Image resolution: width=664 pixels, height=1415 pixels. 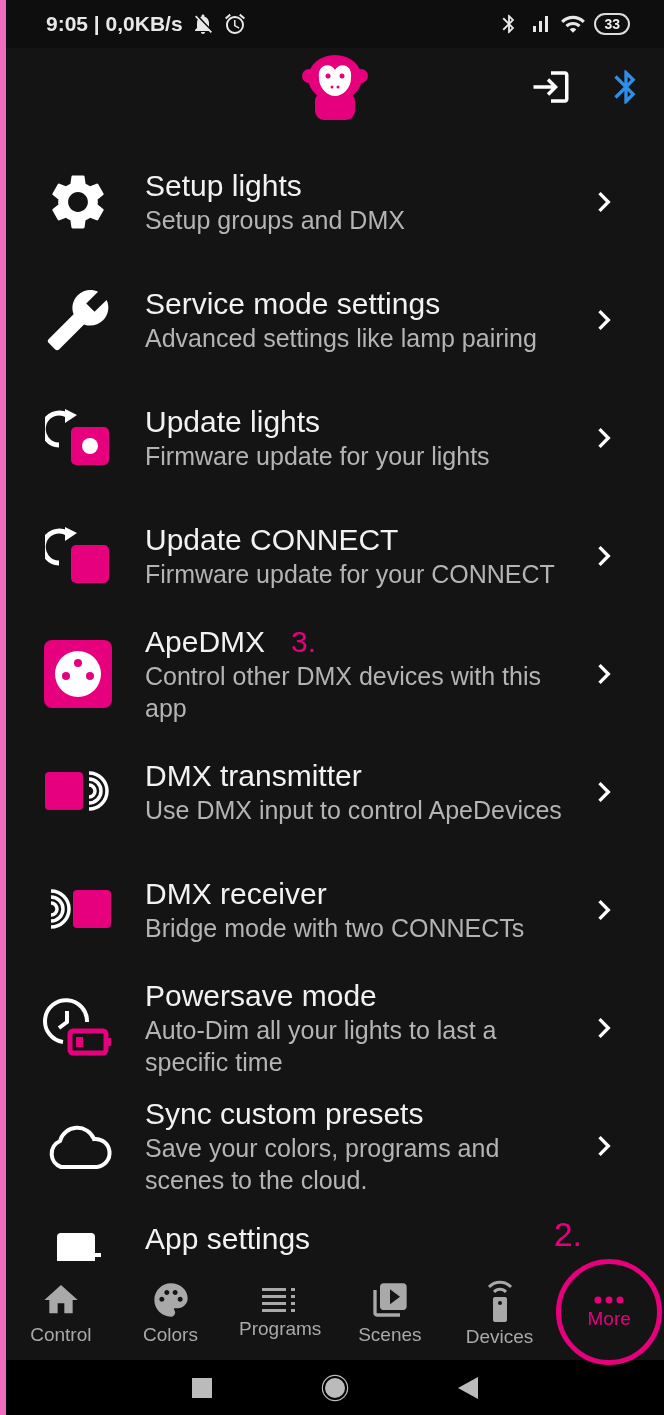 I want to click on annotation-number: 3., so click(x=304, y=642).